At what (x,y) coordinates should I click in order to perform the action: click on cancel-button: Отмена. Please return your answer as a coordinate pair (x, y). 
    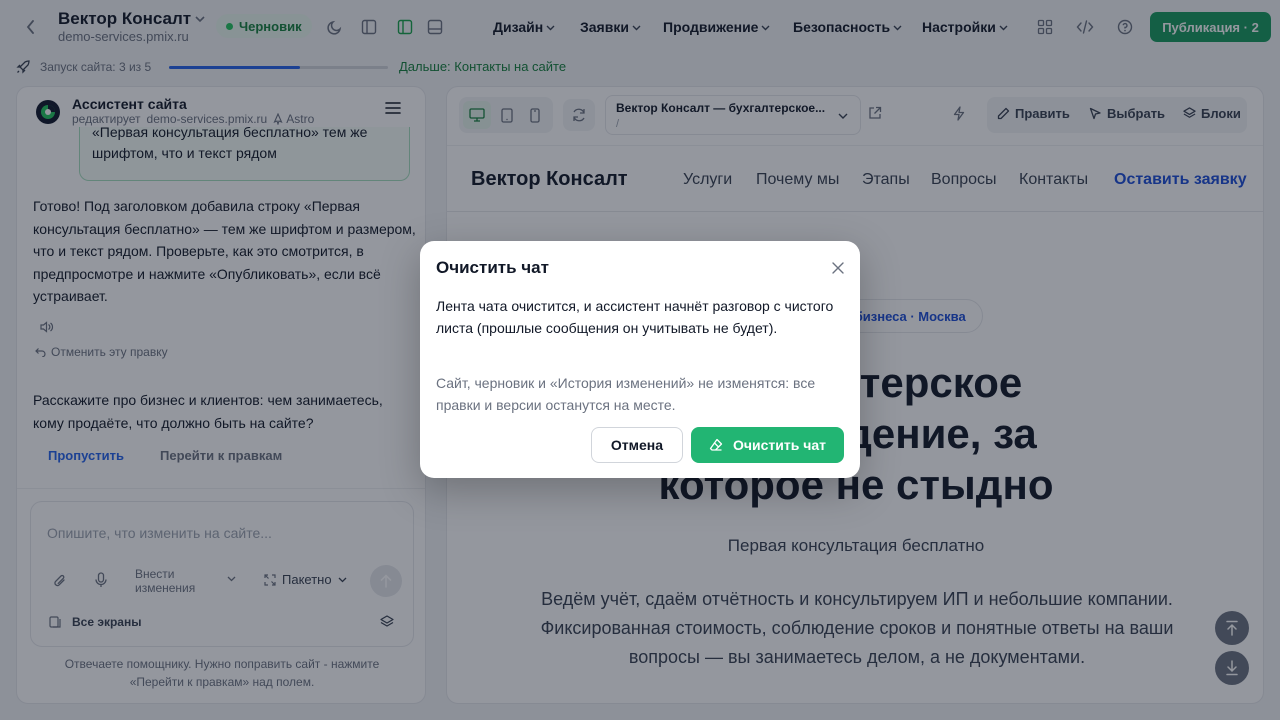
    Looking at the image, I should click on (637, 445).